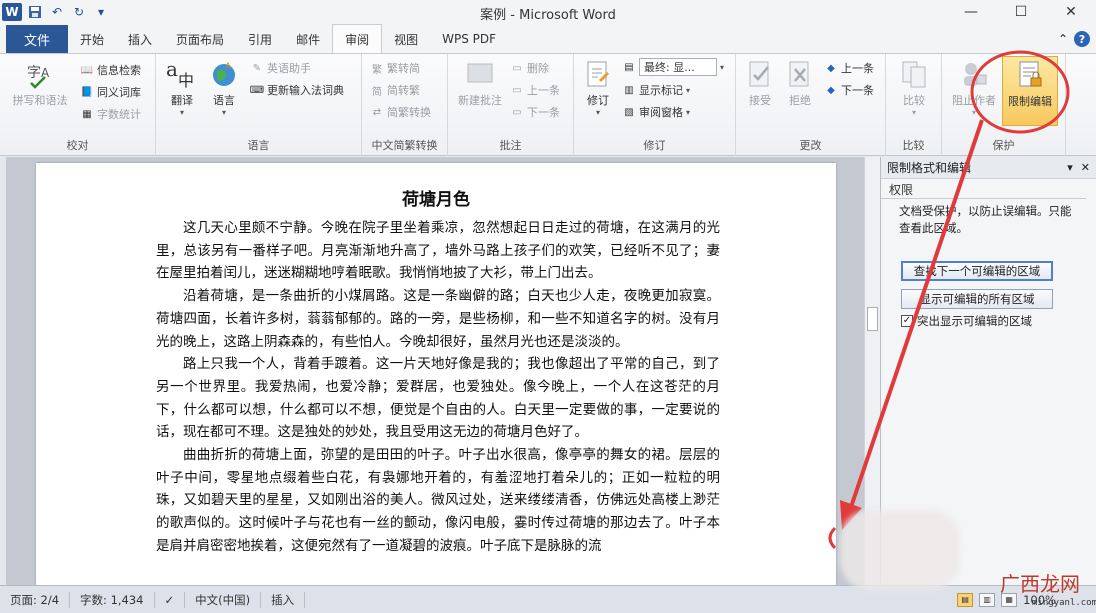 The height and width of the screenshot is (613, 1096). Describe the element at coordinates (529, 68) in the screenshot. I see `delete-comment-button: ▭ 删除` at that location.